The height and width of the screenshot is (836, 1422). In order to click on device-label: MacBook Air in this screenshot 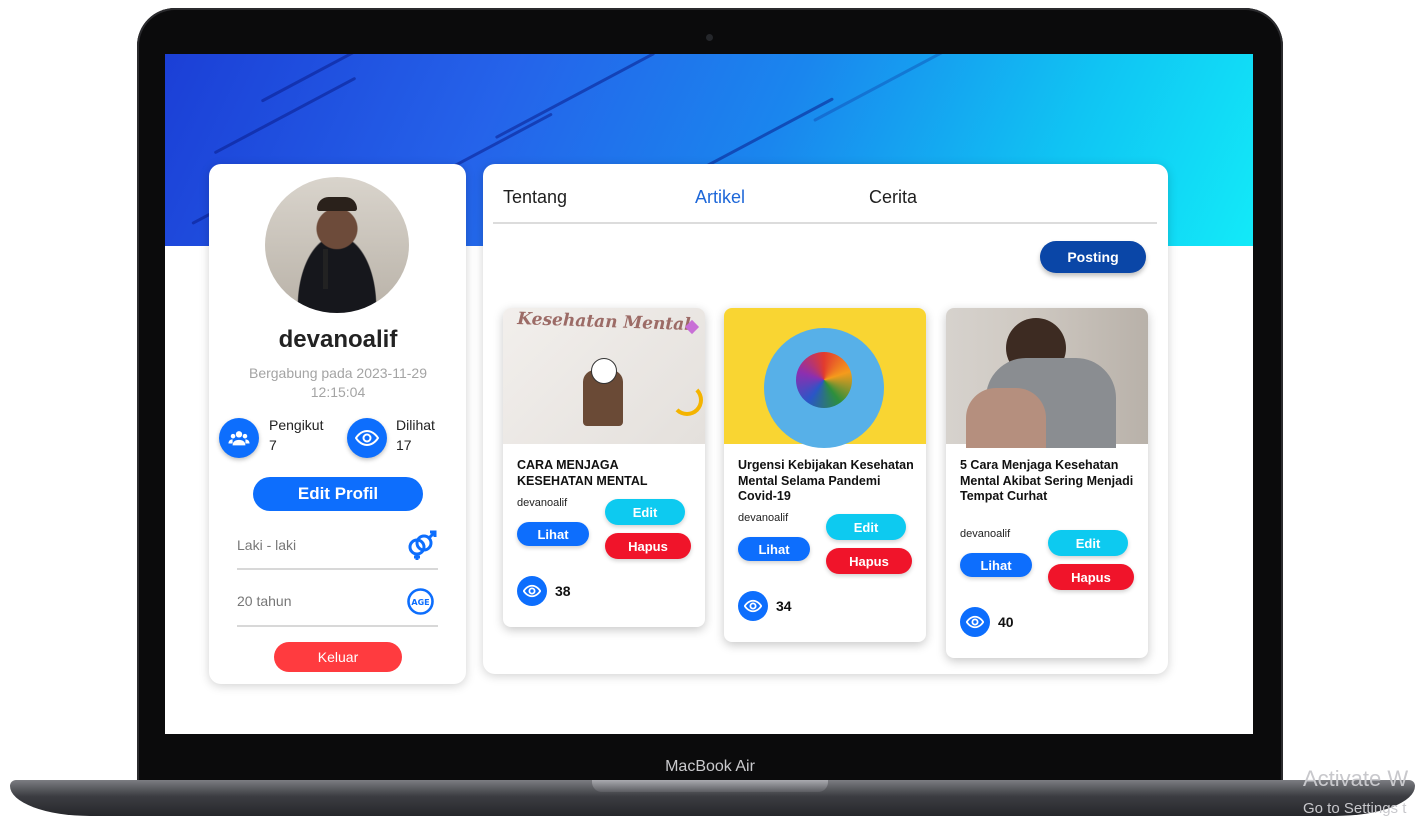, I will do `click(710, 766)`.